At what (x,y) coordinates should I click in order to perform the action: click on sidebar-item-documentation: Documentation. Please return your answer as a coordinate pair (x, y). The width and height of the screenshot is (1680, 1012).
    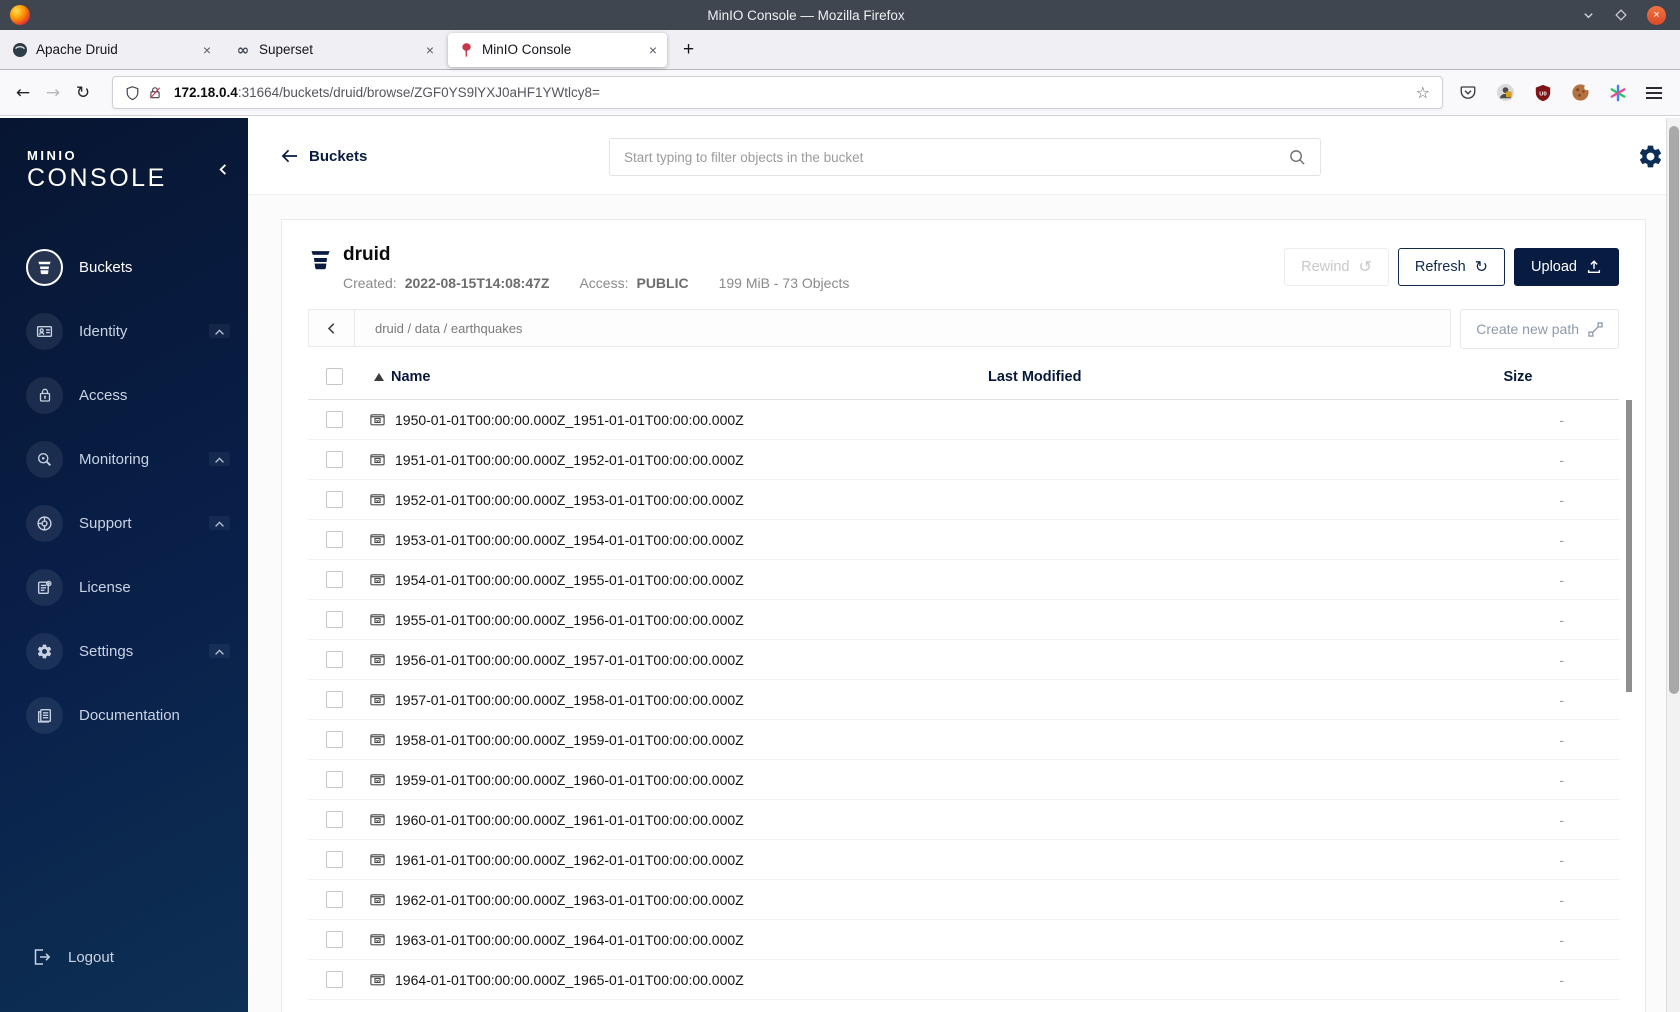
    Looking at the image, I should click on (124, 715).